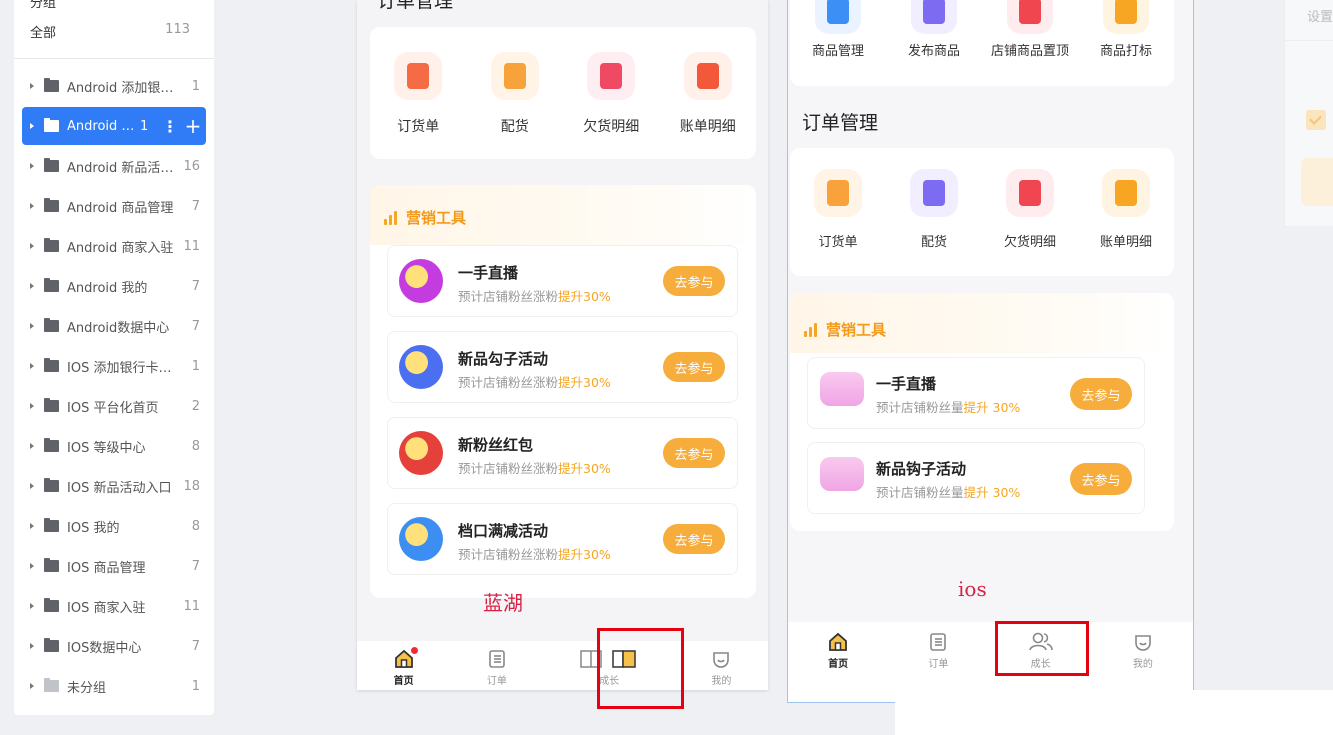 The image size is (1333, 735). Describe the element at coordinates (170, 126) in the screenshot. I see `more-icon: ⋮` at that location.